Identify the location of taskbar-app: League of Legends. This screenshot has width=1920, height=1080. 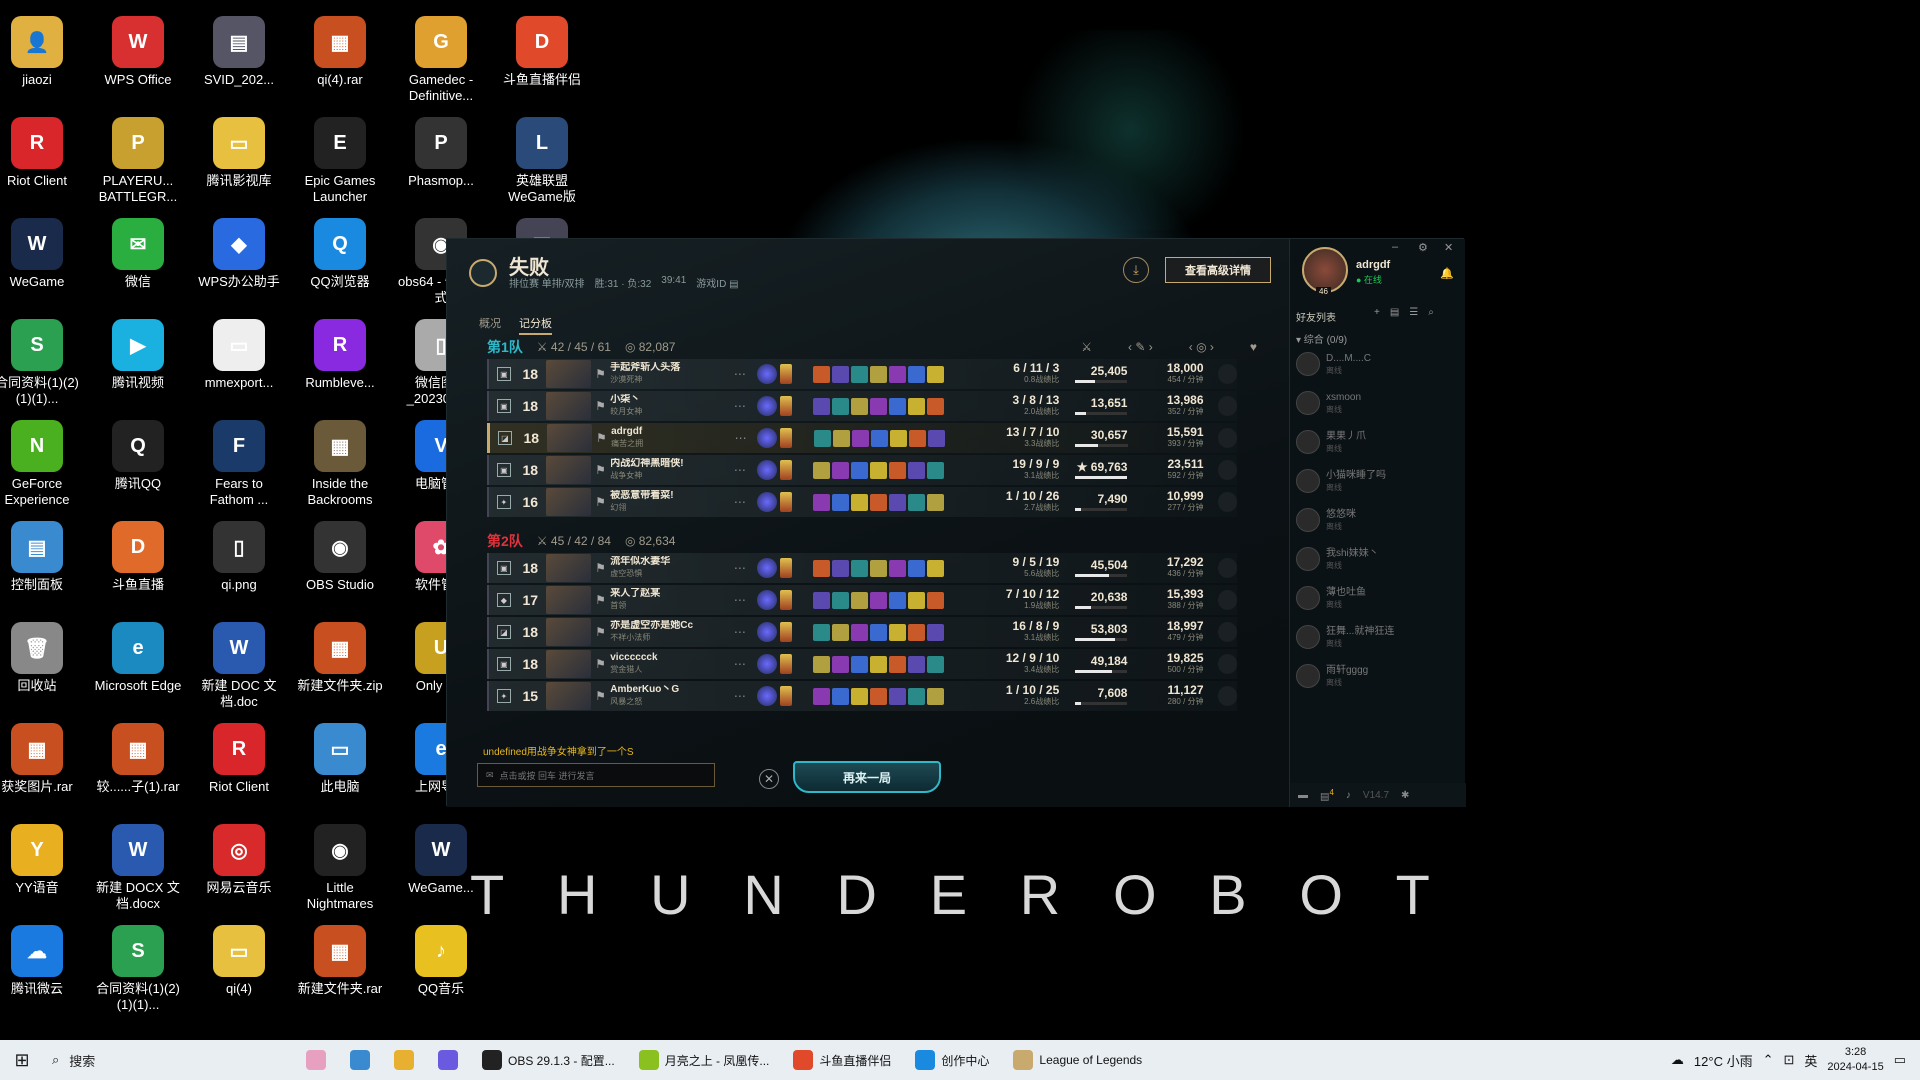
(1077, 1060).